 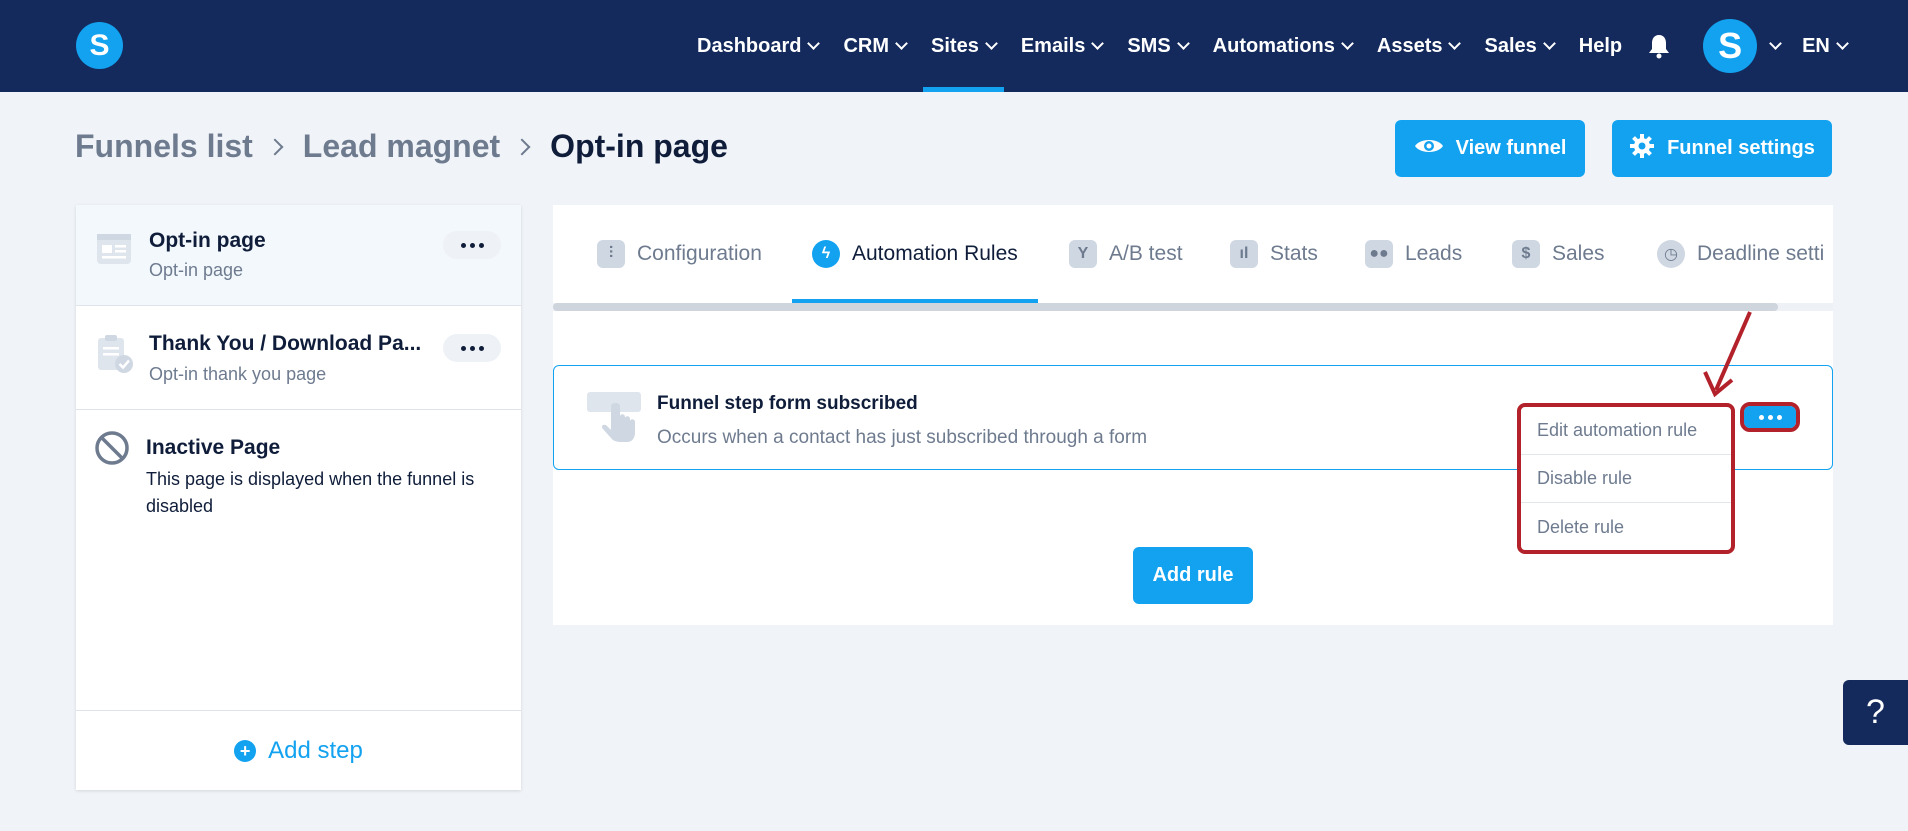 I want to click on plus-circle-icon: +, so click(x=245, y=750).